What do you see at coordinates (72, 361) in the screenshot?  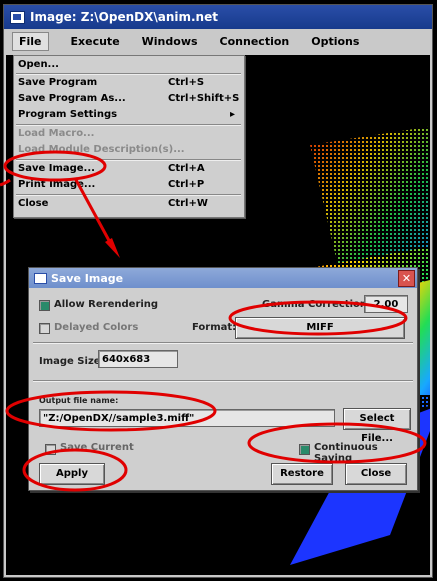 I see `image-size-label: Image Size:` at bounding box center [72, 361].